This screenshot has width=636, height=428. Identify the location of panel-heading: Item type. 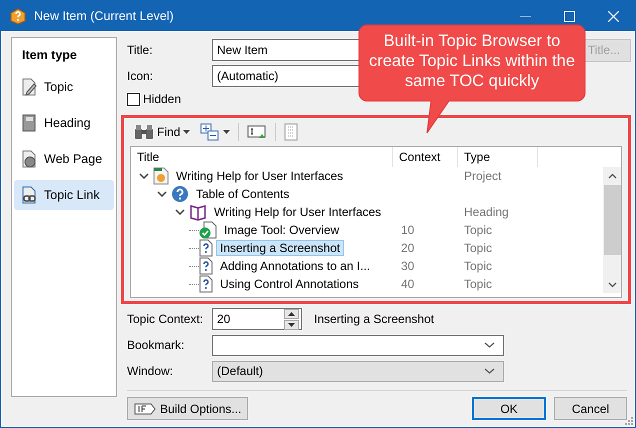
(50, 55).